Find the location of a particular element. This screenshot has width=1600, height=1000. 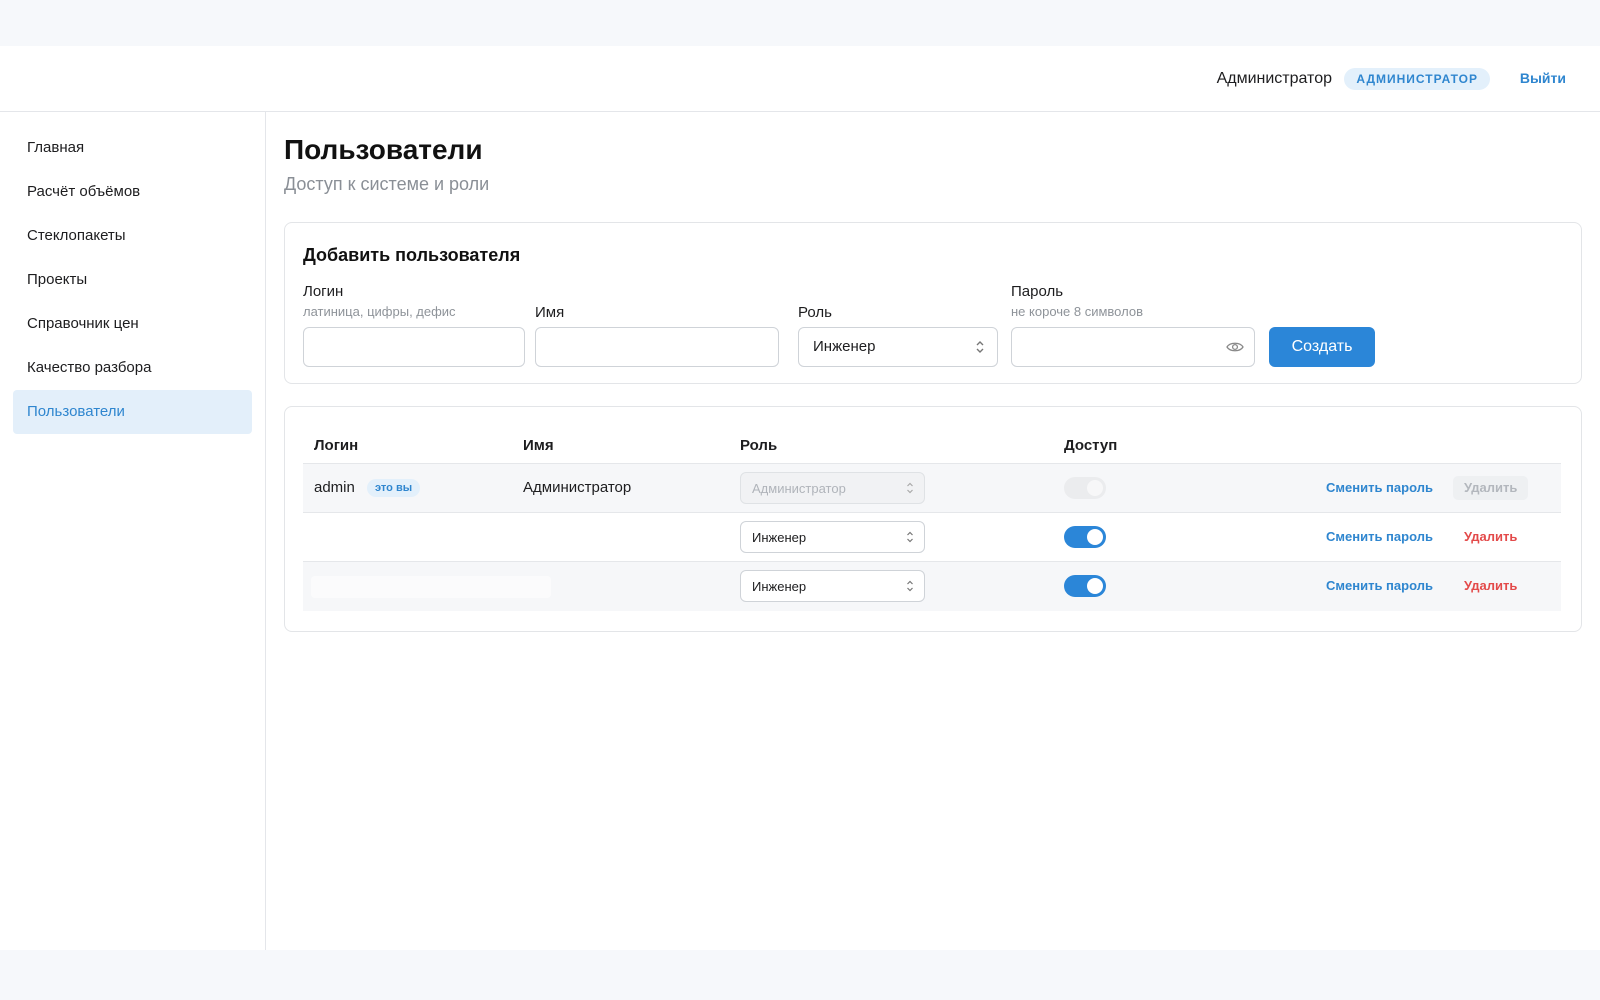

current-user-name: Администратор is located at coordinates (1274, 78).